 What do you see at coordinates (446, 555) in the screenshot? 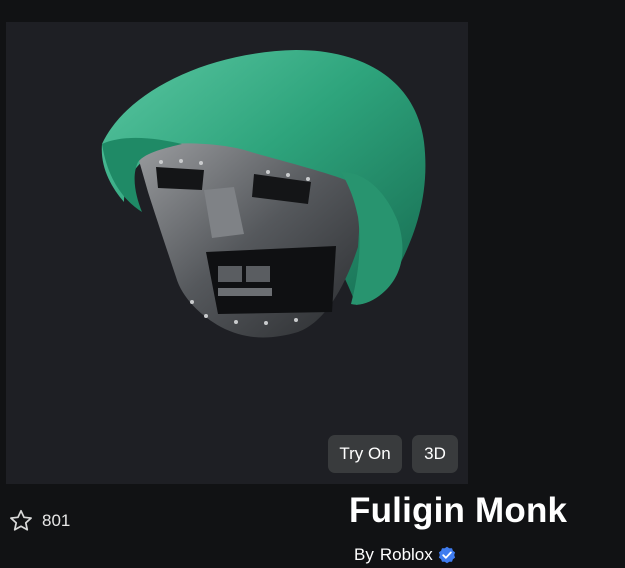
I see `verified-badge-icon` at bounding box center [446, 555].